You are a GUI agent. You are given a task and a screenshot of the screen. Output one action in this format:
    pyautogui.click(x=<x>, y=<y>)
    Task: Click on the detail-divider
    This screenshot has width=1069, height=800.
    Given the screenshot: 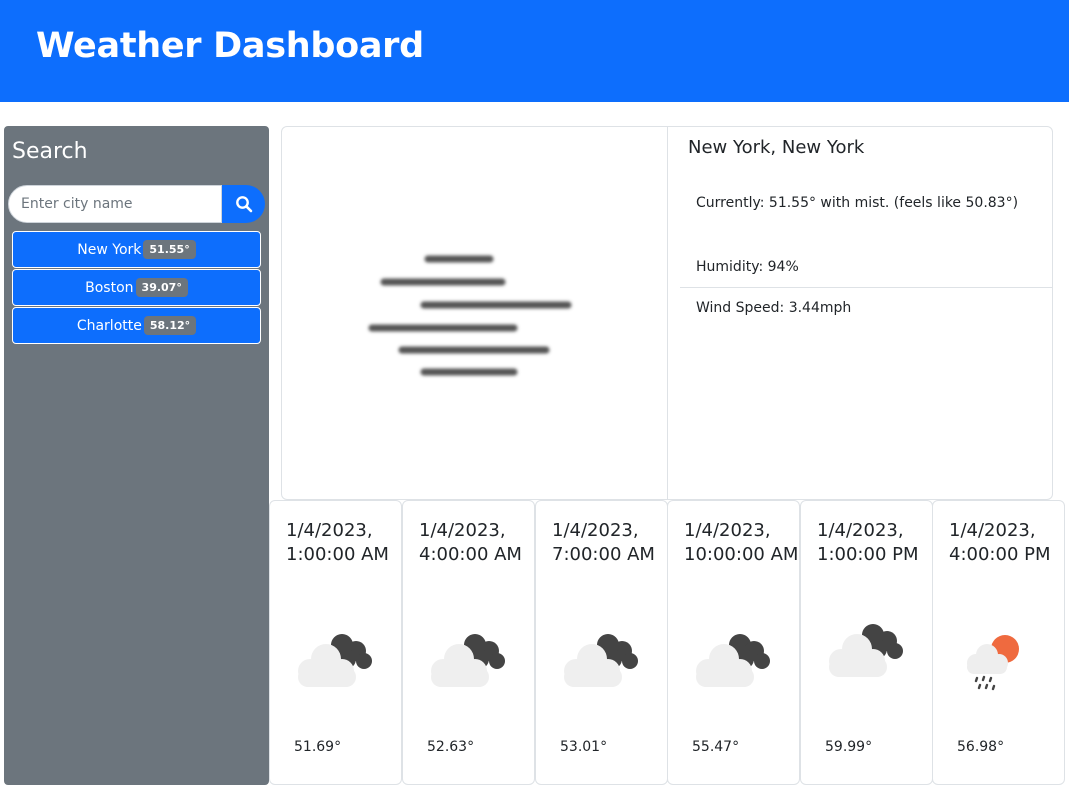 What is the action you would take?
    pyautogui.click(x=866, y=287)
    